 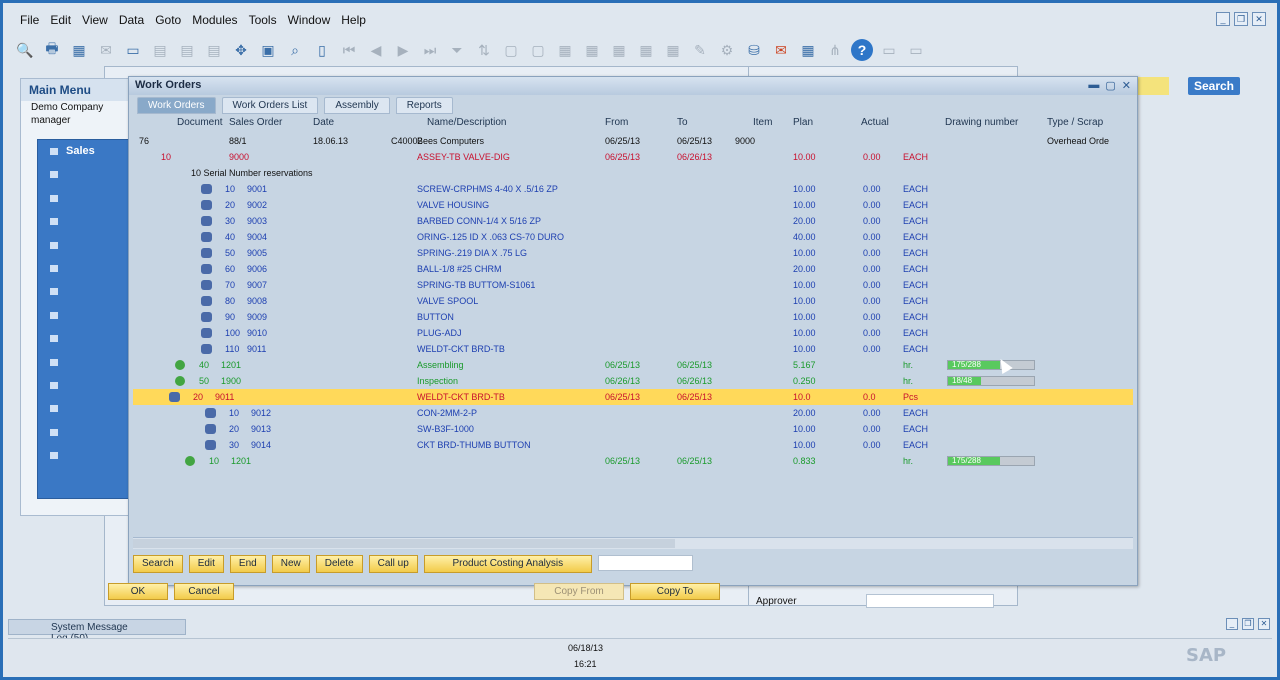 I want to click on menu-window: Window, so click(x=312, y=20).